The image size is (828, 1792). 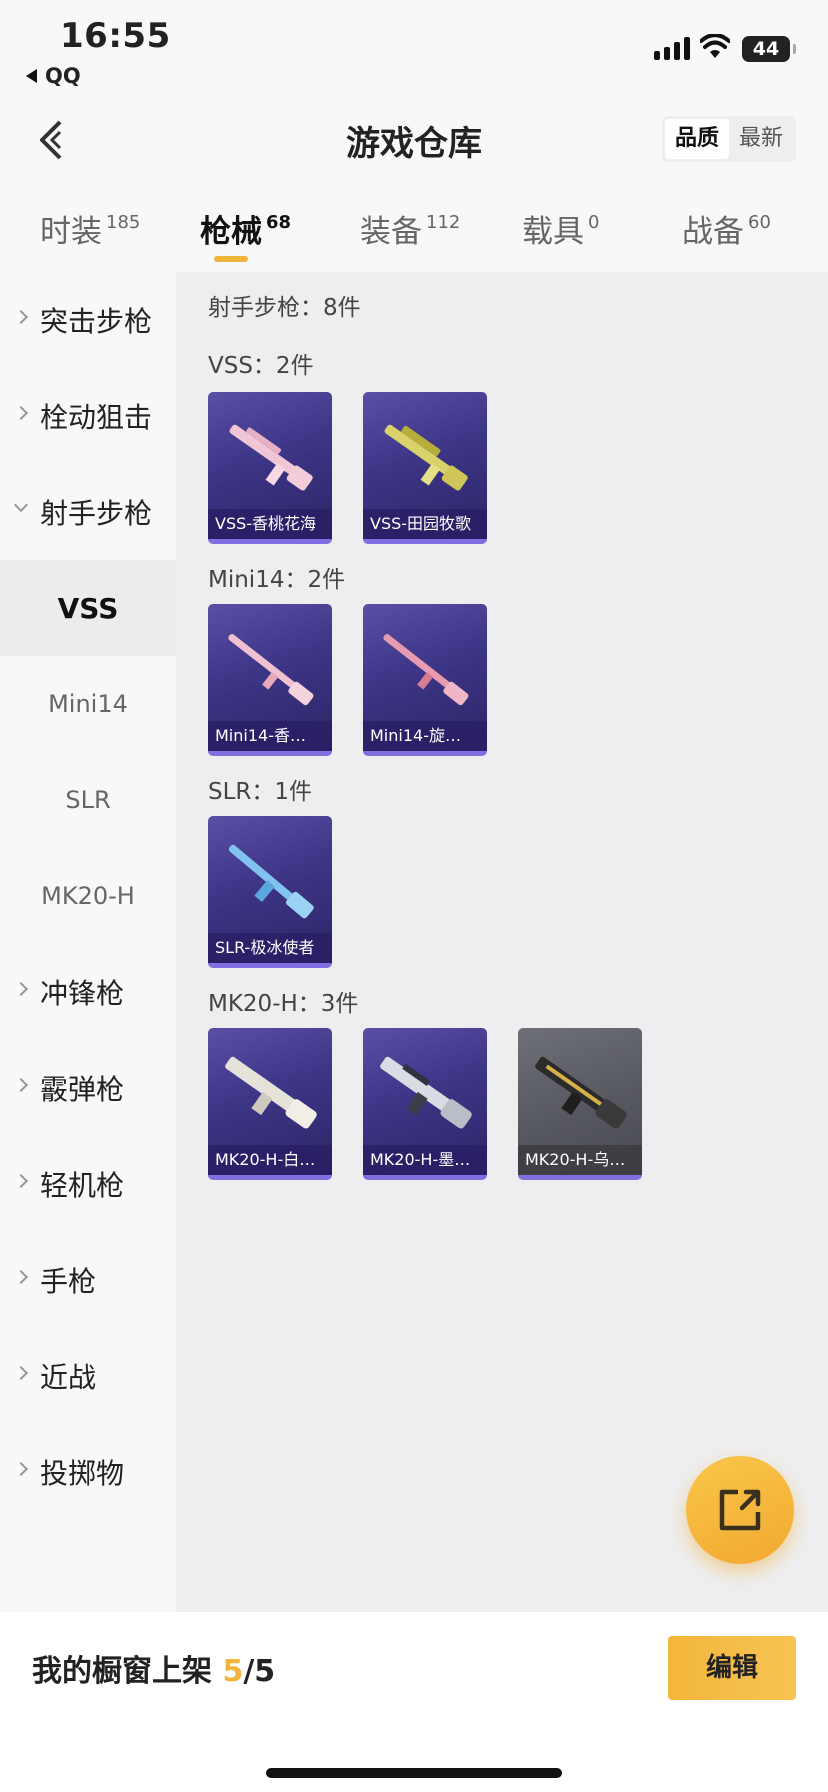 I want to click on sidebar-item-melee: 近战, so click(x=88, y=1376).